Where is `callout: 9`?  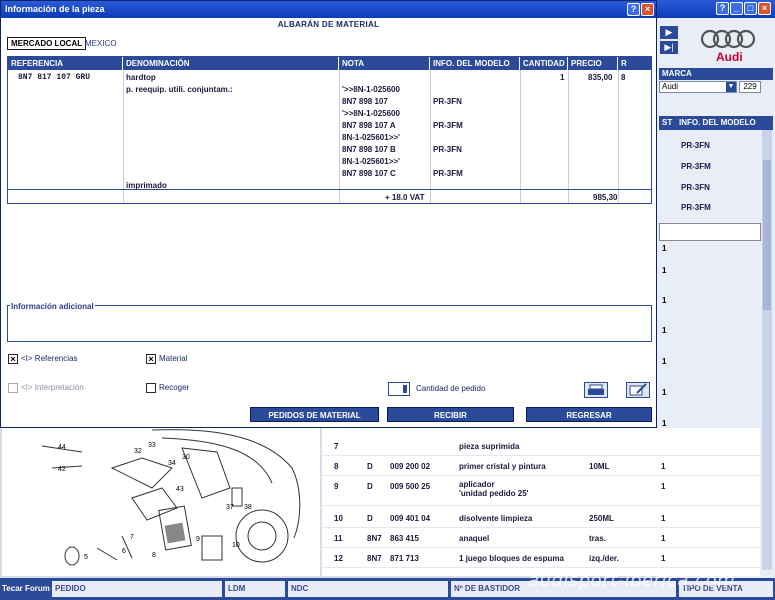 callout: 9 is located at coordinates (198, 539).